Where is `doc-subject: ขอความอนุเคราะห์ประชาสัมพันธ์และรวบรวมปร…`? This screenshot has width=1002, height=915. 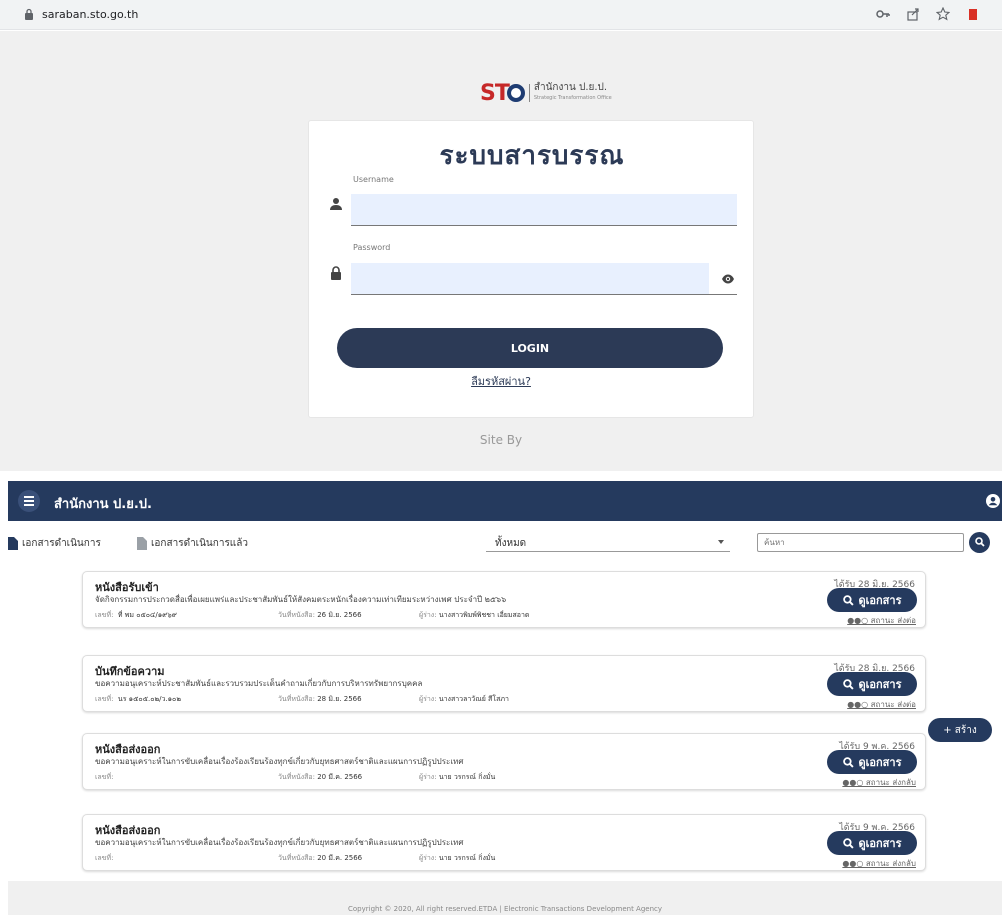 doc-subject: ขอความอนุเคราะห์ประชาสัมพันธ์และรวบรวมปร… is located at coordinates (259, 683).